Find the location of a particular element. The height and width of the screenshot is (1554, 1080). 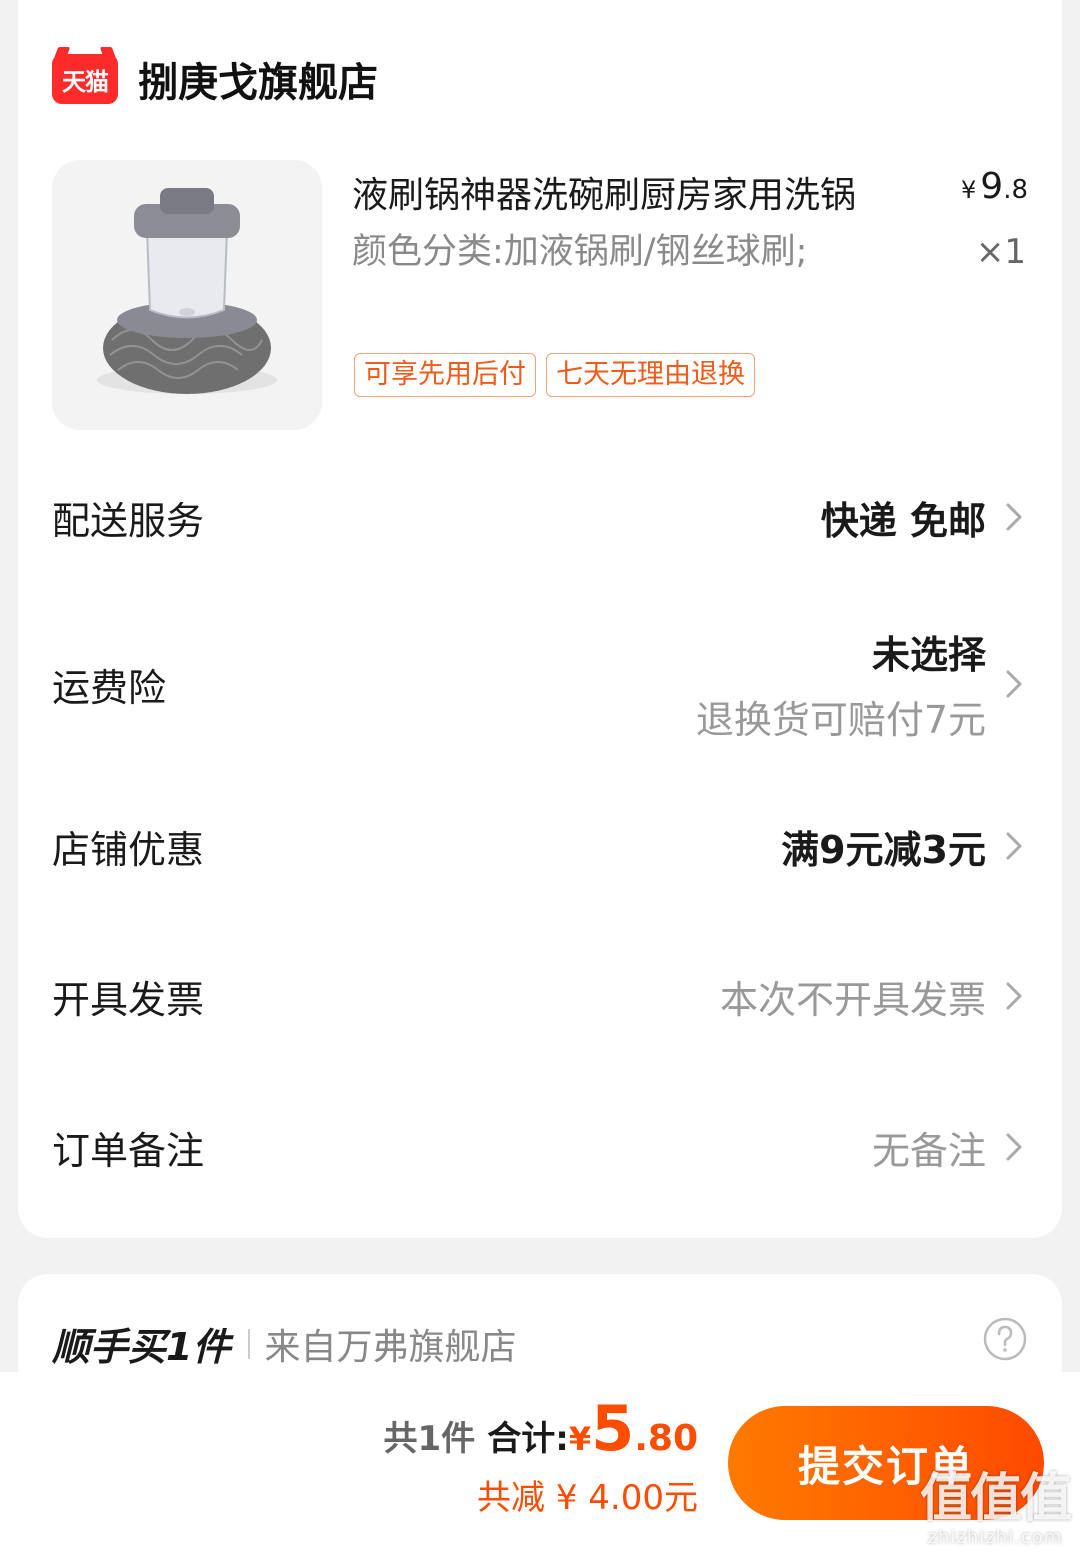

shop-header: 天猫 捌庚戈旗舰店 is located at coordinates (215, 79).